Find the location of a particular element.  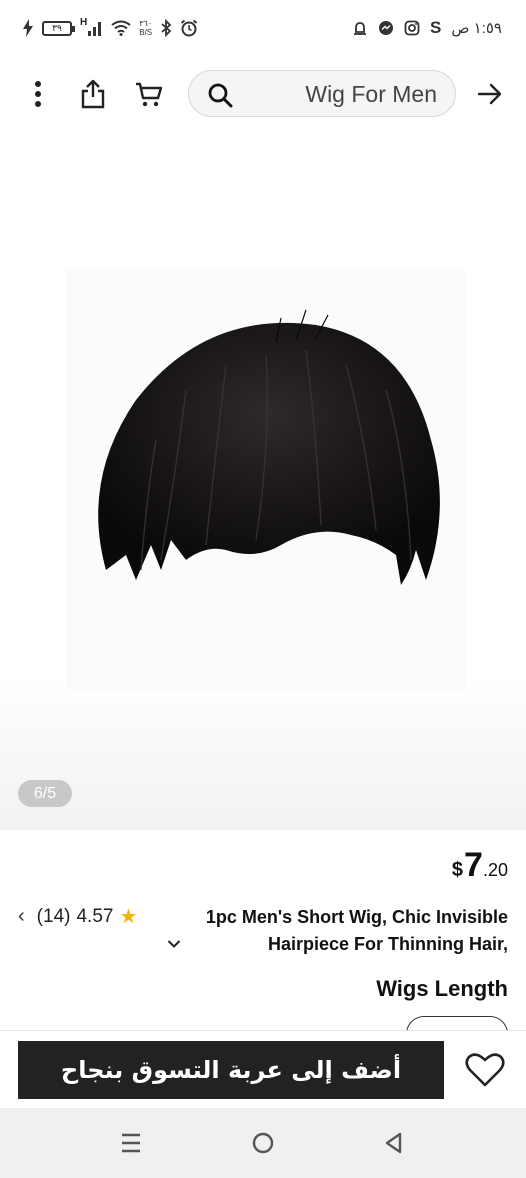

top-toolbar is located at coordinates (263, 94).